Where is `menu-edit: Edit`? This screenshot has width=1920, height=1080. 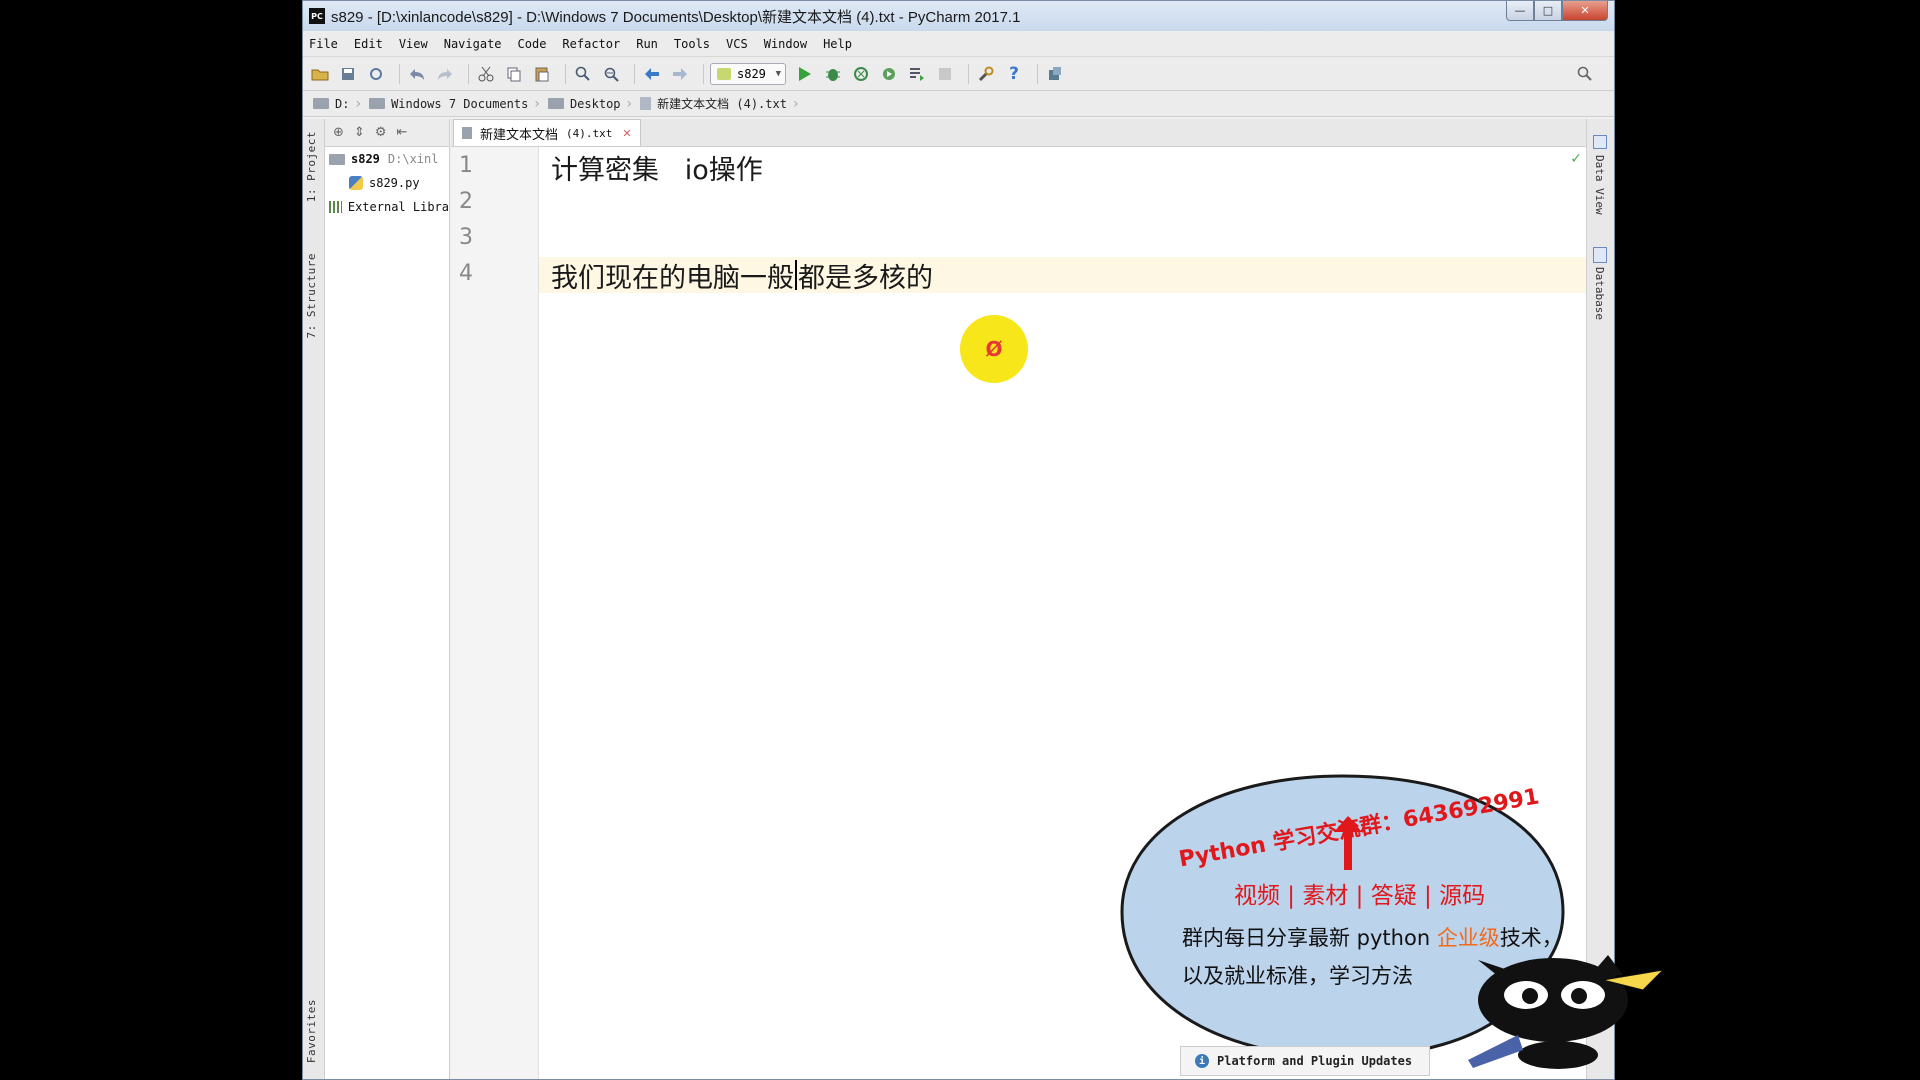
menu-edit: Edit is located at coordinates (368, 44).